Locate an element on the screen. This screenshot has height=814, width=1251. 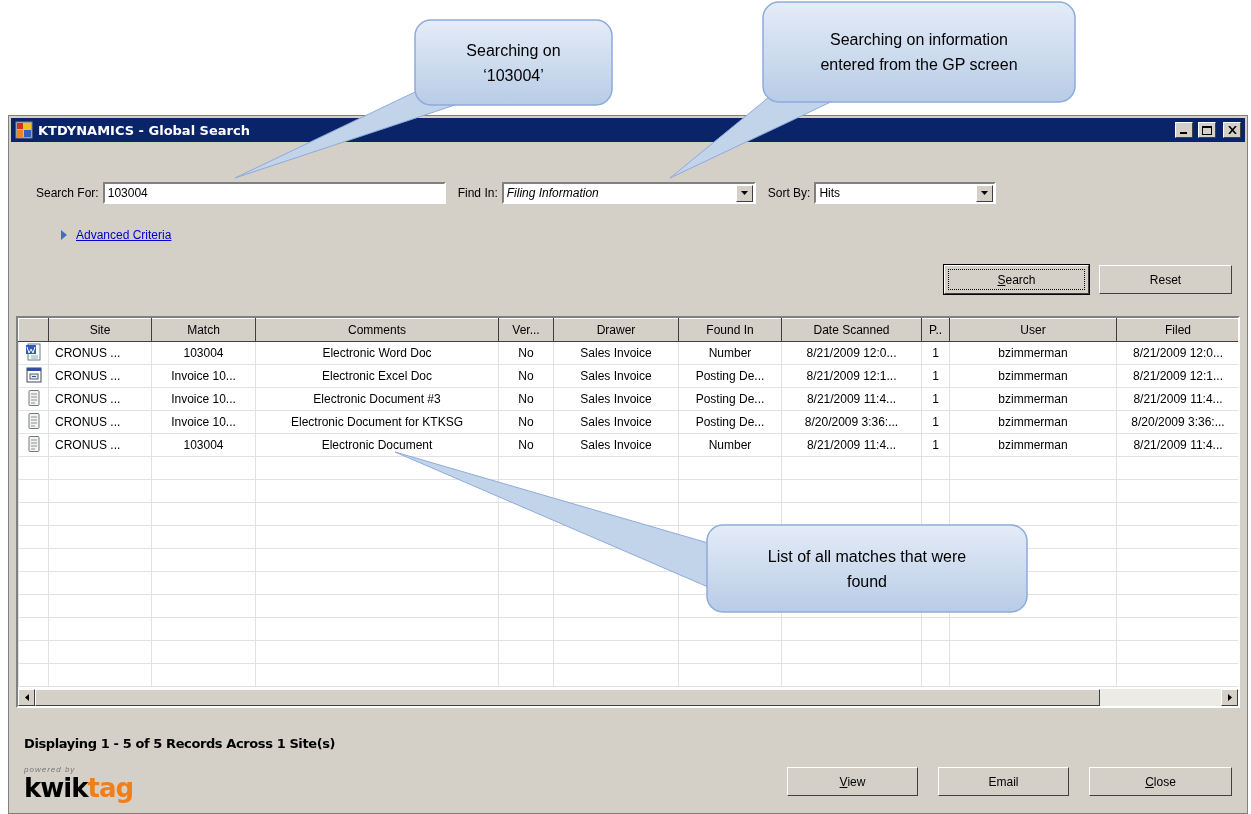
column-header: Match is located at coordinates (203, 330).